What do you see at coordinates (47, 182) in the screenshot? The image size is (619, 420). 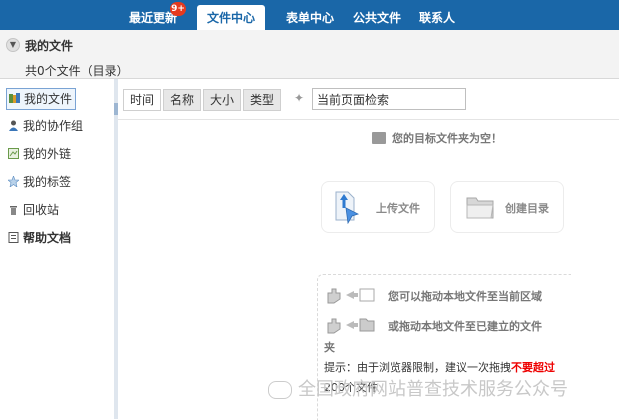 I see `sidebar-item-label: 我的标签` at bounding box center [47, 182].